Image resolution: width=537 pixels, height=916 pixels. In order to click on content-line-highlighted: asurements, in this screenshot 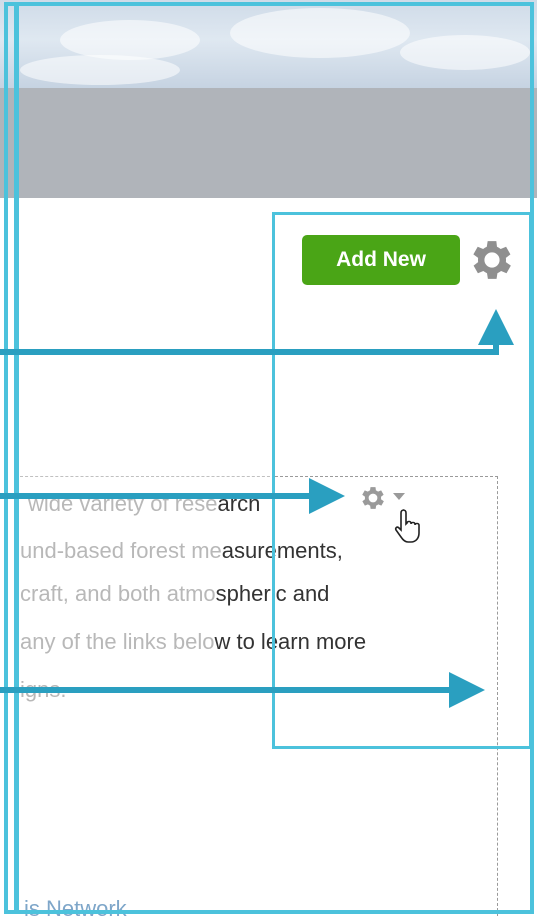, I will do `click(282, 550)`.